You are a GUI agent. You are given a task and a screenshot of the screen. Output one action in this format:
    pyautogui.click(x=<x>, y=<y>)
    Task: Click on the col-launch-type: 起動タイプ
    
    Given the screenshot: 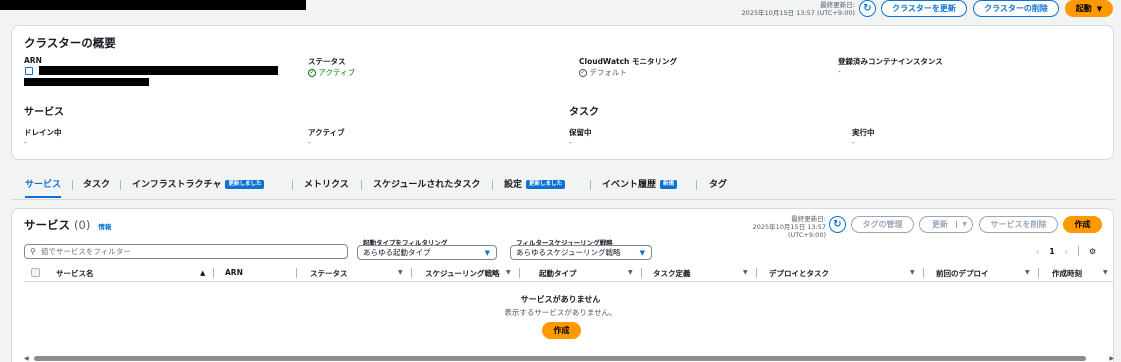 What is the action you would take?
    pyautogui.click(x=558, y=273)
    